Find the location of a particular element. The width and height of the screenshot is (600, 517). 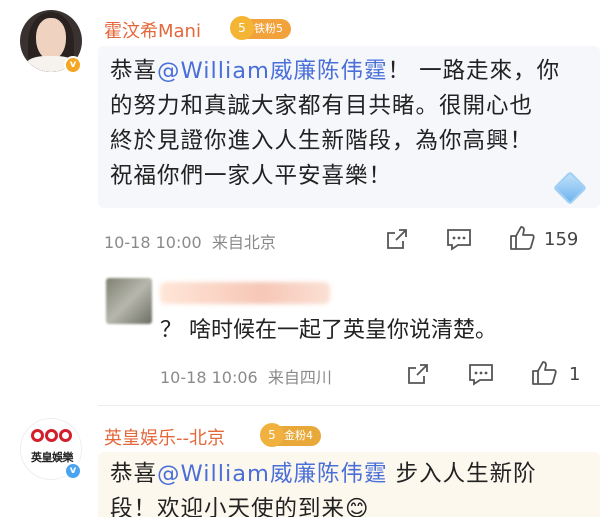

avatar-face is located at coordinates (51, 39).